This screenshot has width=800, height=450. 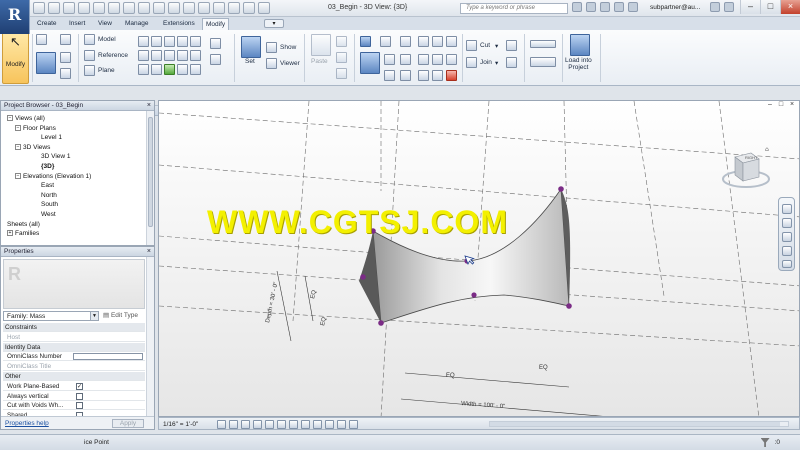 I want to click on dimension-icon, so click(x=144, y=8).